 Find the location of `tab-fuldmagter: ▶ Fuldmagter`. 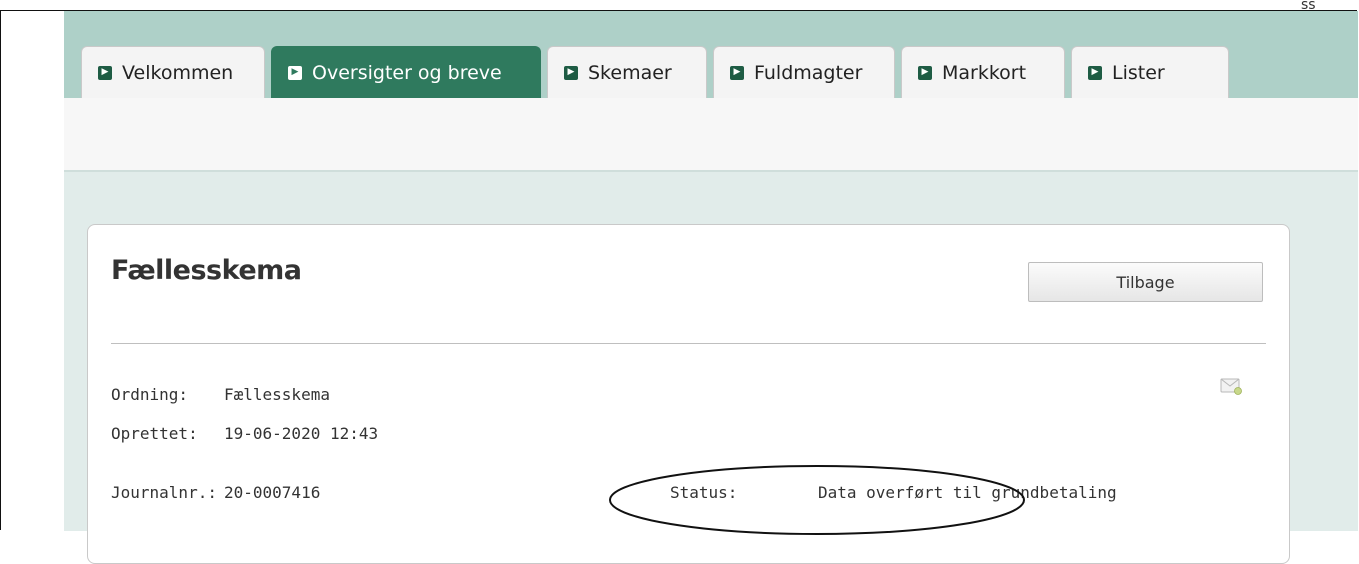

tab-fuldmagter: ▶ Fuldmagter is located at coordinates (804, 72).